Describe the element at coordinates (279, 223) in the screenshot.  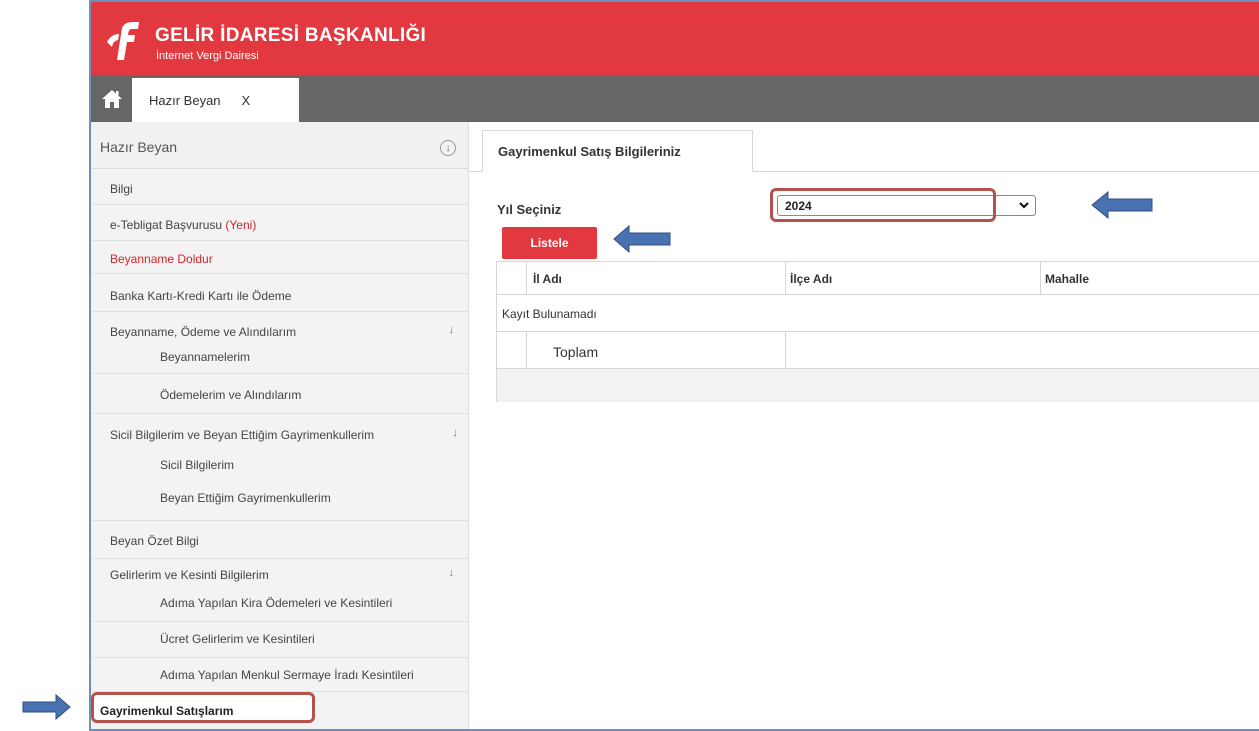
I see `sidebar-item-e-tebligat: e-Tebligat Başvurusu (Yeni)` at that location.